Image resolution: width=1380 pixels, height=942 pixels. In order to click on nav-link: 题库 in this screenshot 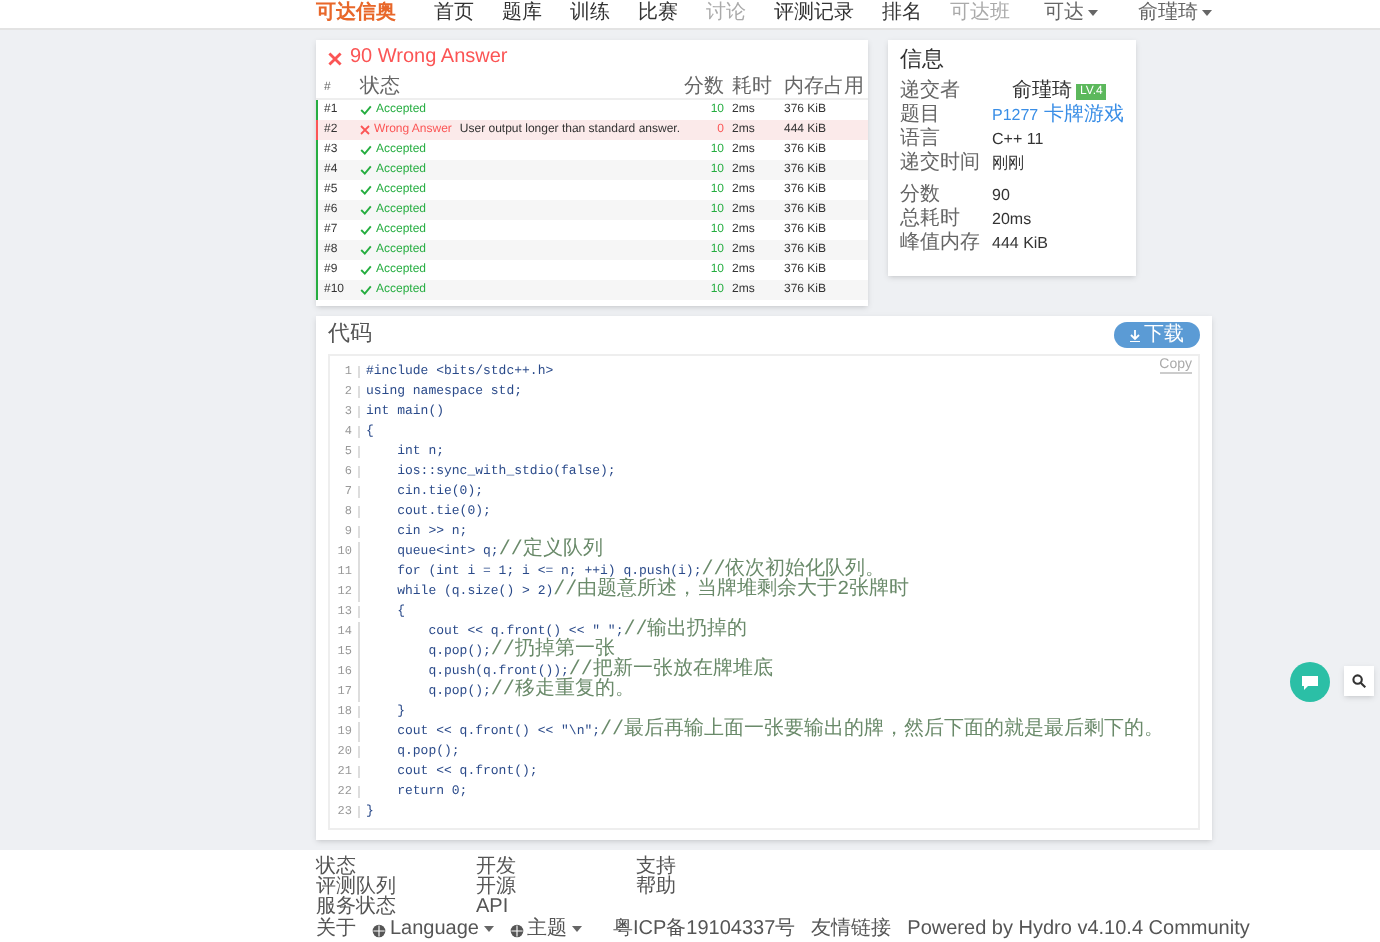, I will do `click(522, 14)`.